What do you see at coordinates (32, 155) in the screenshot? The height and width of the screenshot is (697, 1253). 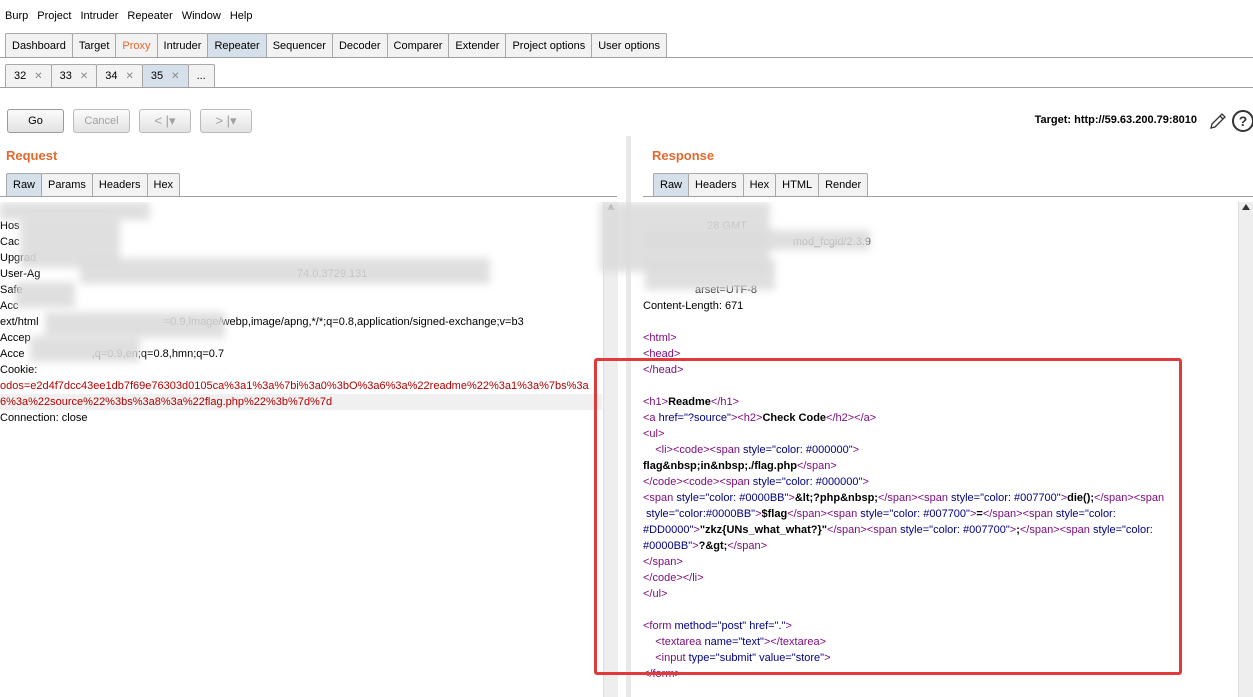 I see `request-title: Request` at bounding box center [32, 155].